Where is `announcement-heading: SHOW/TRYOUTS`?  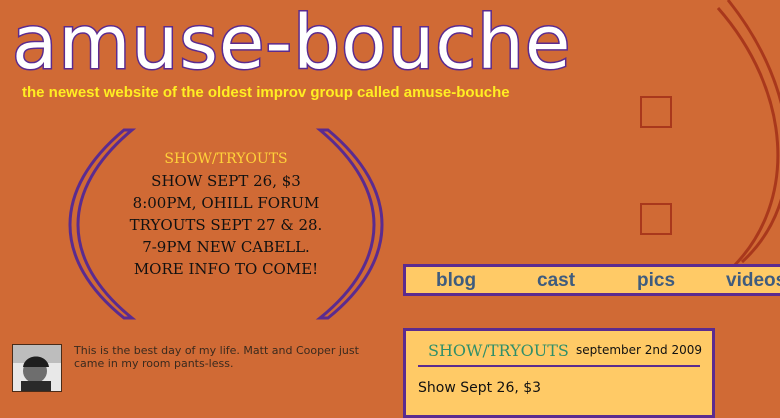
announcement-heading: SHOW/TRYOUTS is located at coordinates (226, 159).